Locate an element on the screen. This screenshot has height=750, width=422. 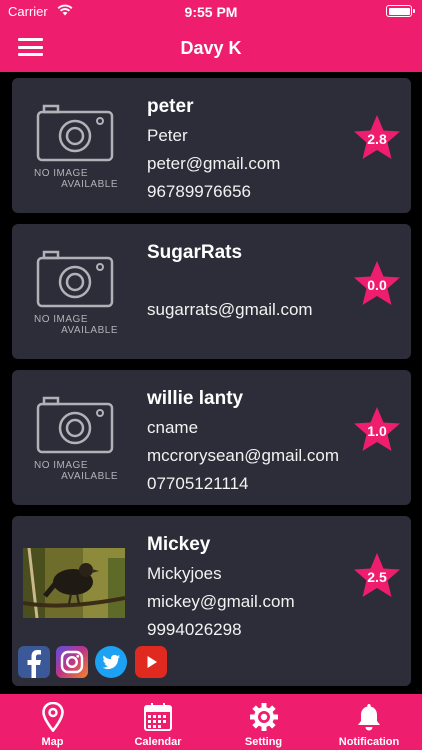
rating-value: 1.0 is located at coordinates (377, 431).